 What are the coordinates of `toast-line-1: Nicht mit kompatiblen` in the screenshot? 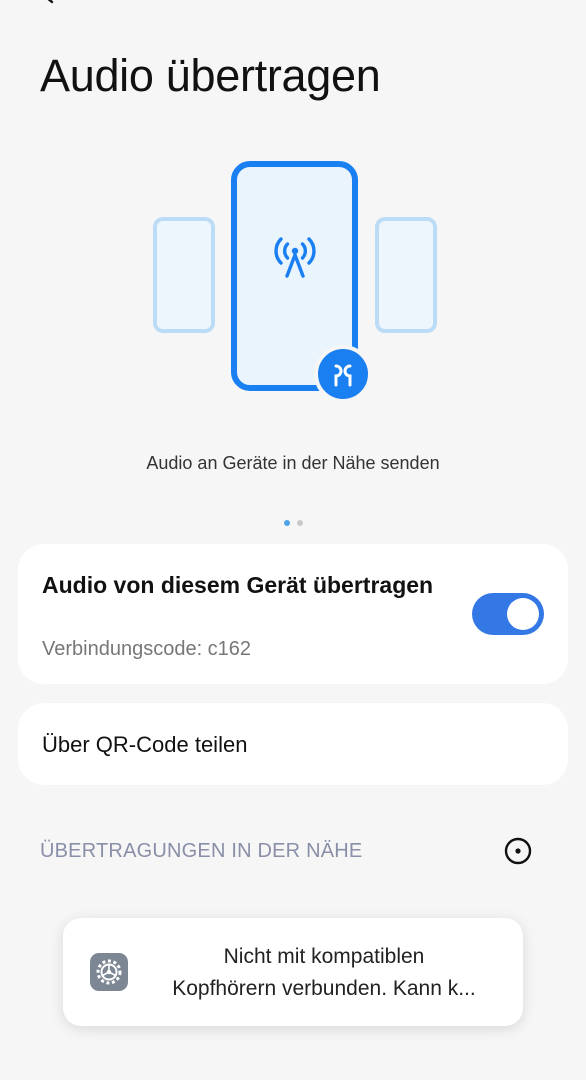 It's located at (324, 956).